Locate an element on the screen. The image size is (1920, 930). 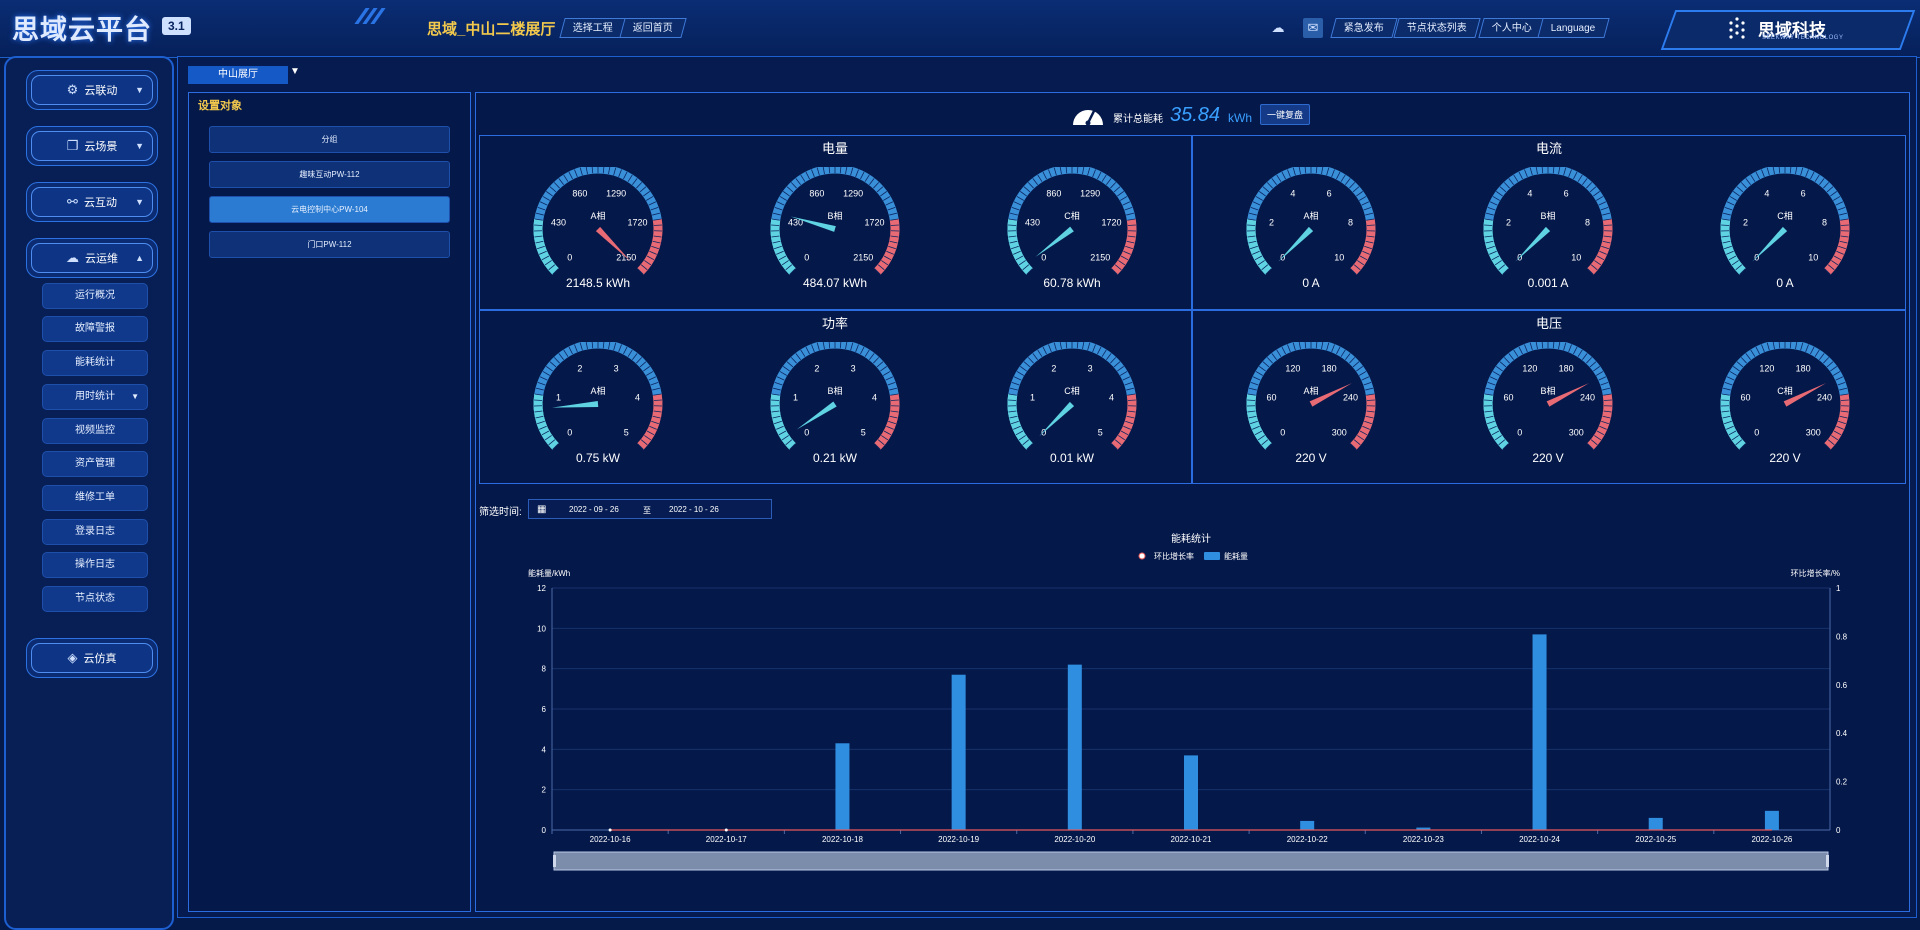
brand-subtitle: SEEKWAY TECHNOLOGY is located at coordinates (1803, 38).